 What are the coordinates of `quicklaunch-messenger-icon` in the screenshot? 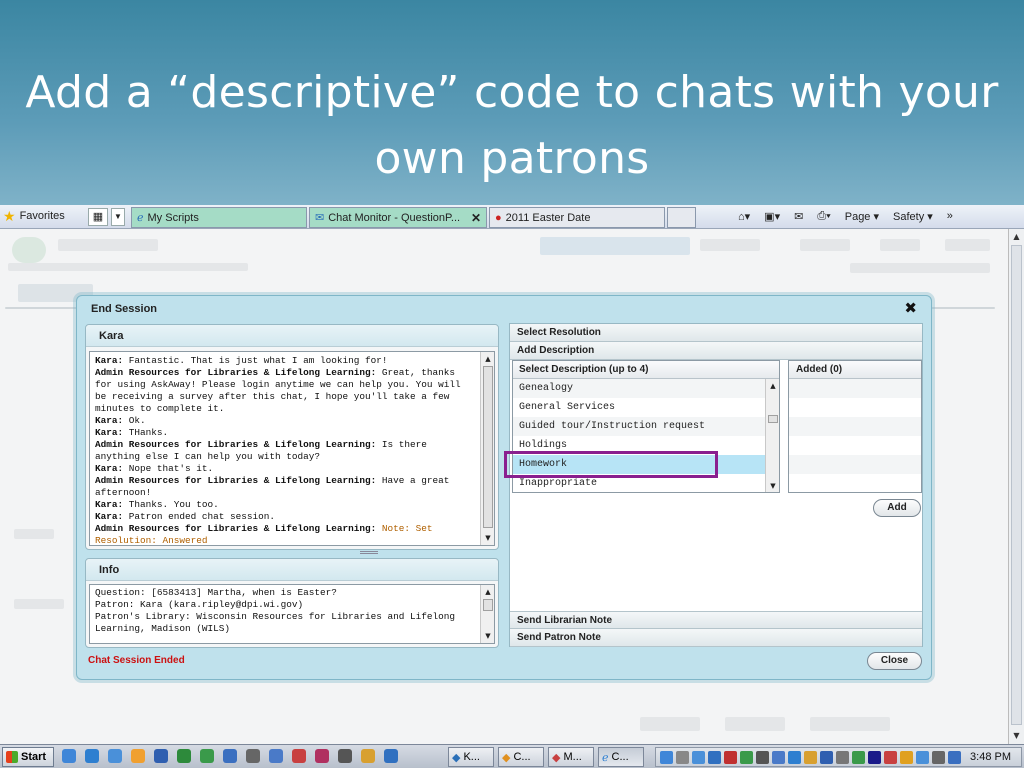 It's located at (138, 756).